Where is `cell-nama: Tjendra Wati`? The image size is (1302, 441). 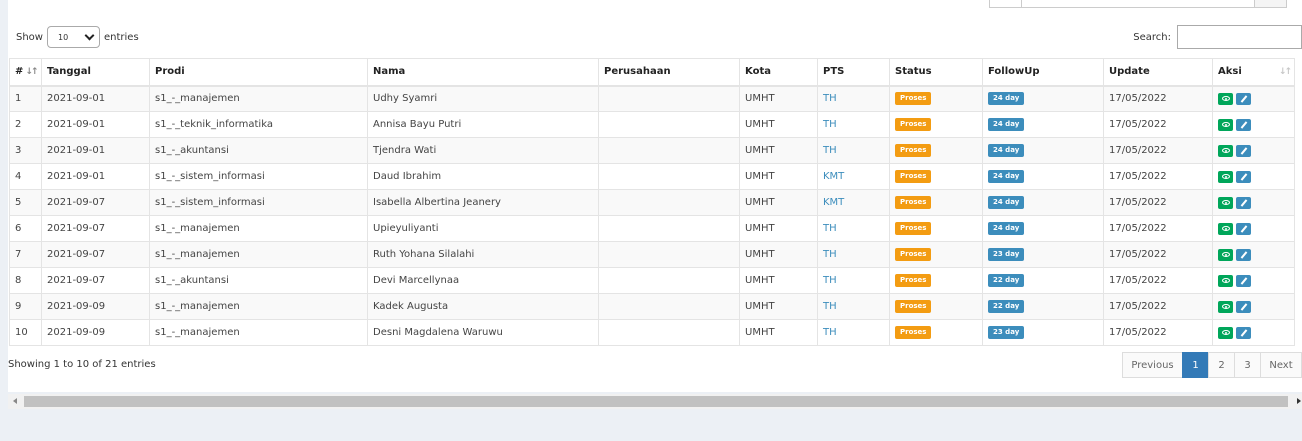 cell-nama: Tjendra Wati is located at coordinates (483, 150).